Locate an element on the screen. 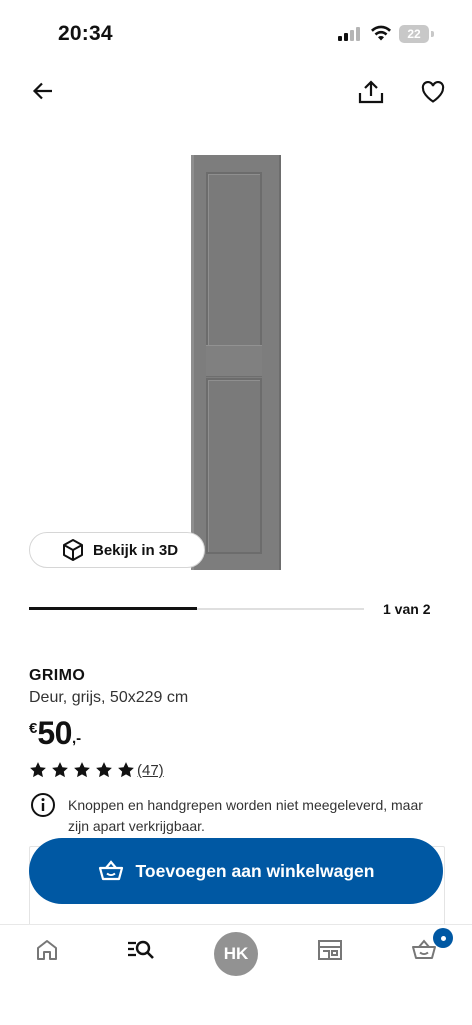  product-image-door is located at coordinates (236, 362).